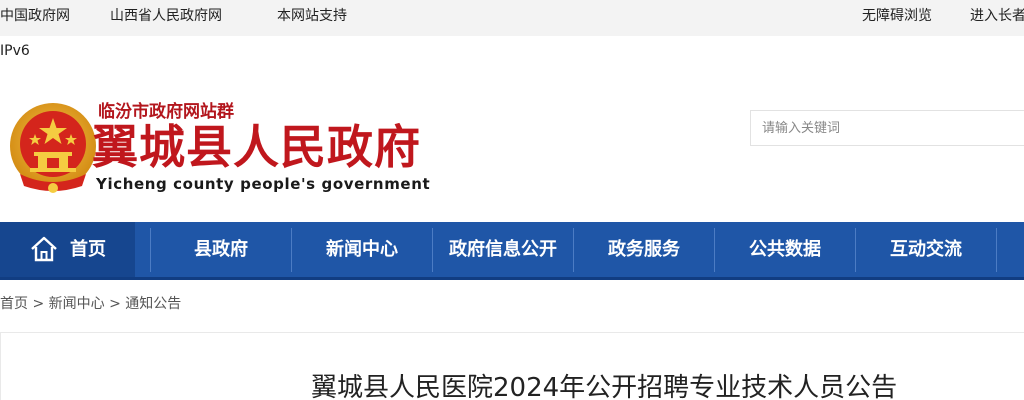  Describe the element at coordinates (35, 16) in the screenshot. I see `link-china-gov: 中国政府网` at that location.